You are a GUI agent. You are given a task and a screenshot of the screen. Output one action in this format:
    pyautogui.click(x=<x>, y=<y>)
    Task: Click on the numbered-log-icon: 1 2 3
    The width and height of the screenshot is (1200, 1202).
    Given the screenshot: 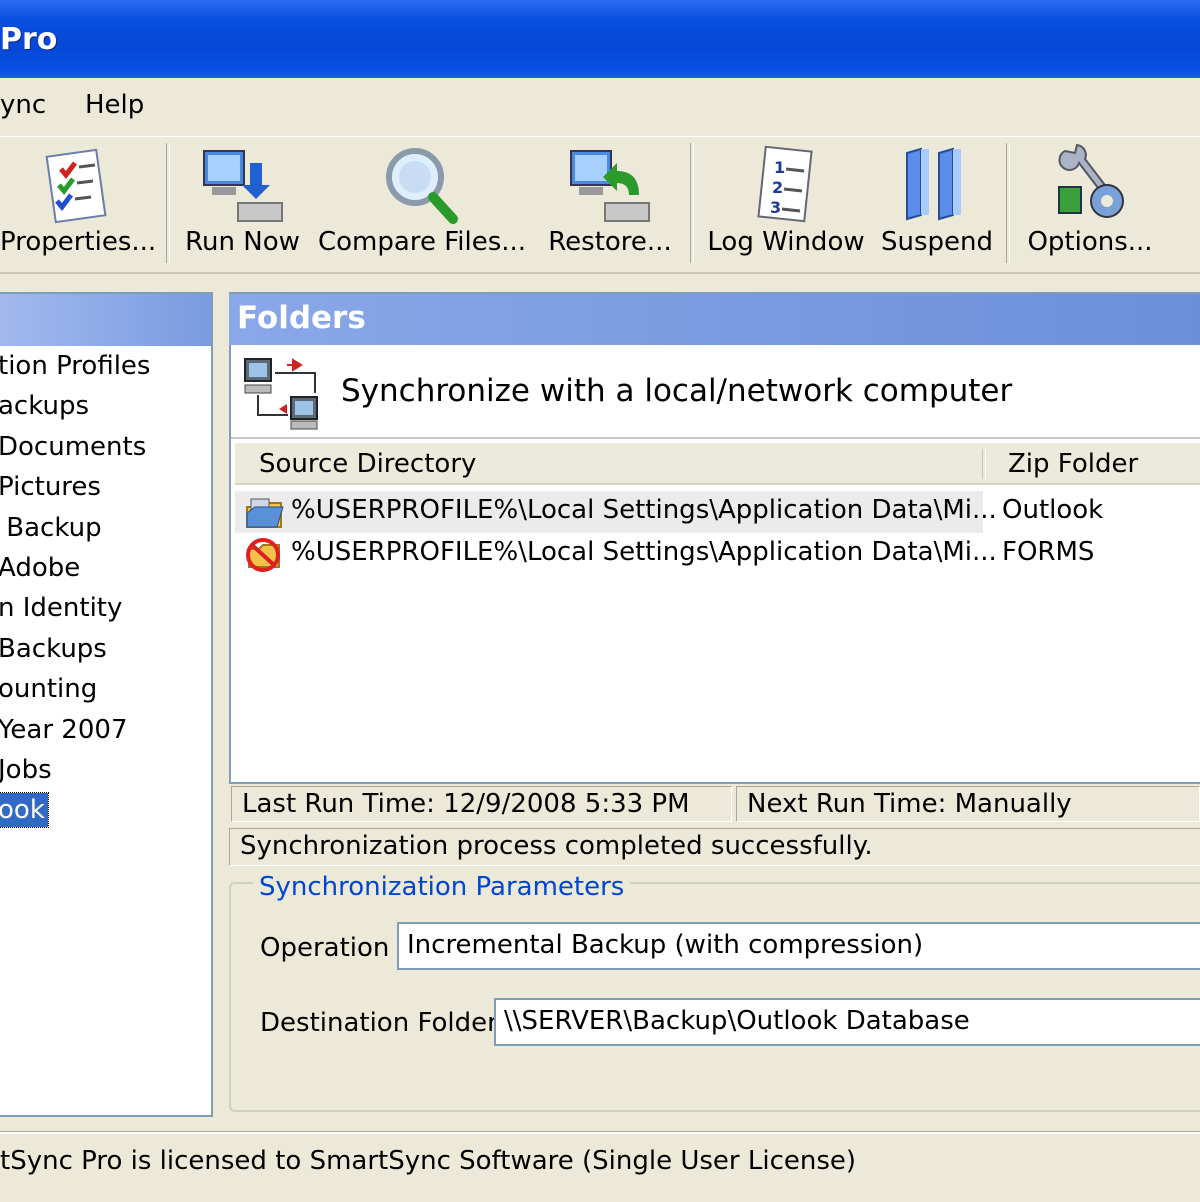 What is the action you would take?
    pyautogui.click(x=785, y=184)
    